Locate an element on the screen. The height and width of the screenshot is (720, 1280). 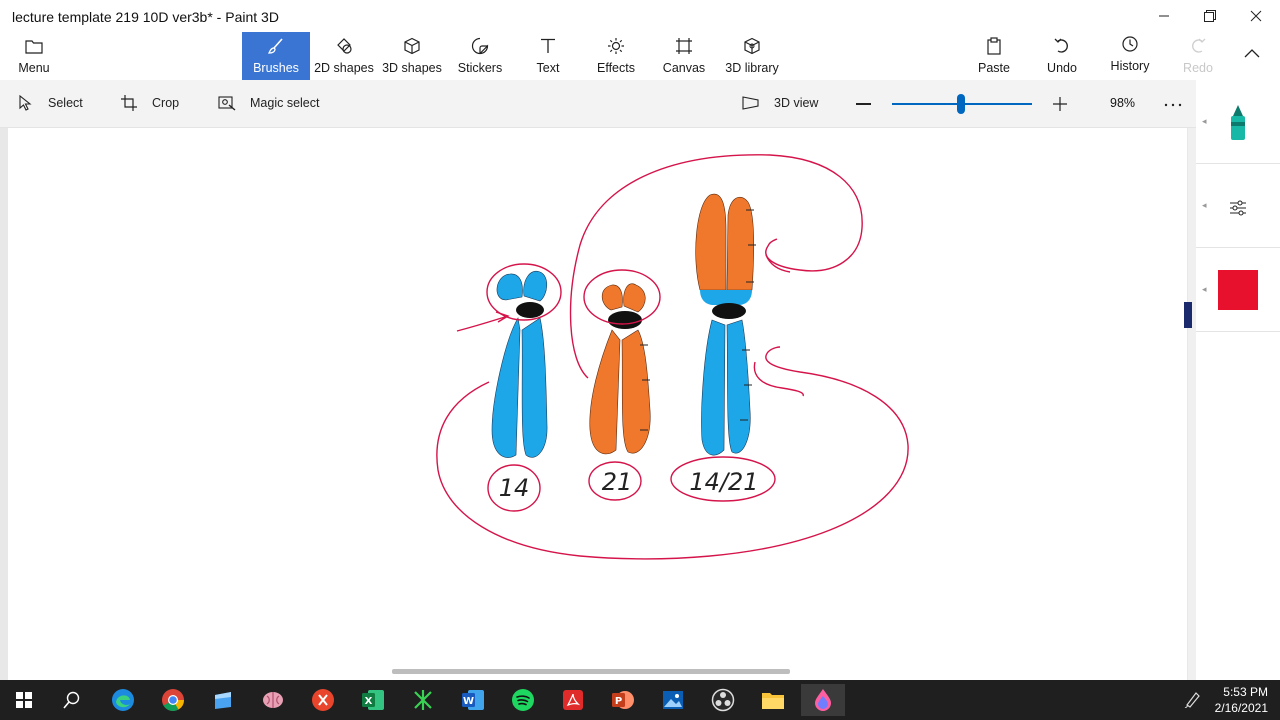
magic-select-tool: Magic select is located at coordinates (268, 103).